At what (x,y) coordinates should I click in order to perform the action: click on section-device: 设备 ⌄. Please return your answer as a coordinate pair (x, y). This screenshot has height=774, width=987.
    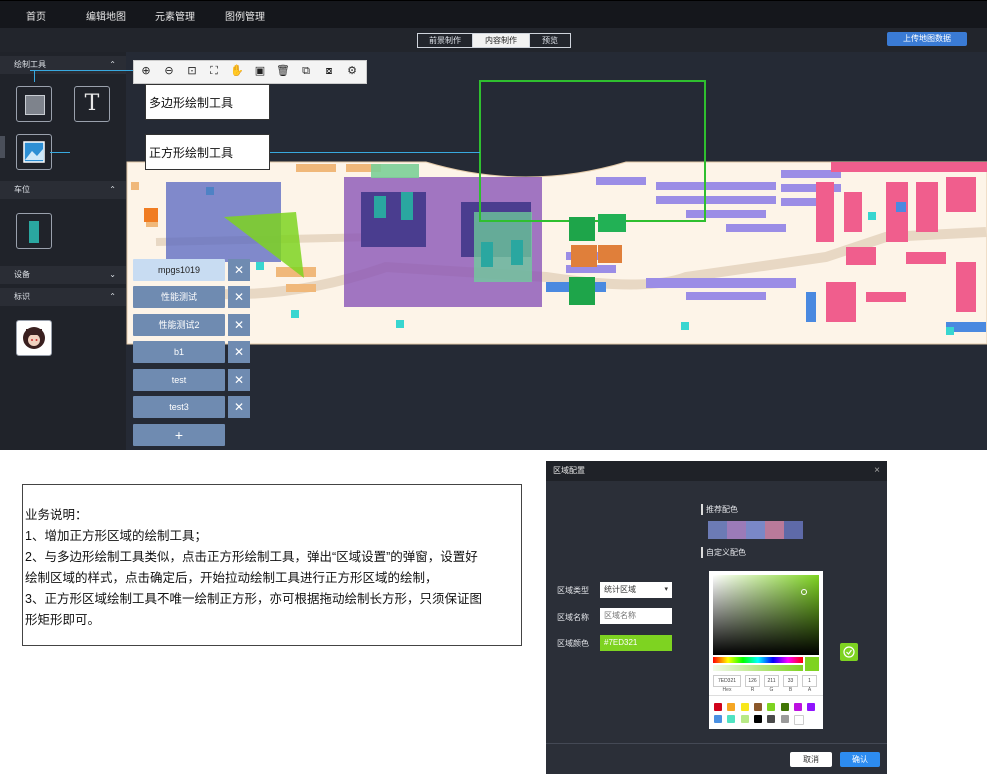
    Looking at the image, I should click on (63, 275).